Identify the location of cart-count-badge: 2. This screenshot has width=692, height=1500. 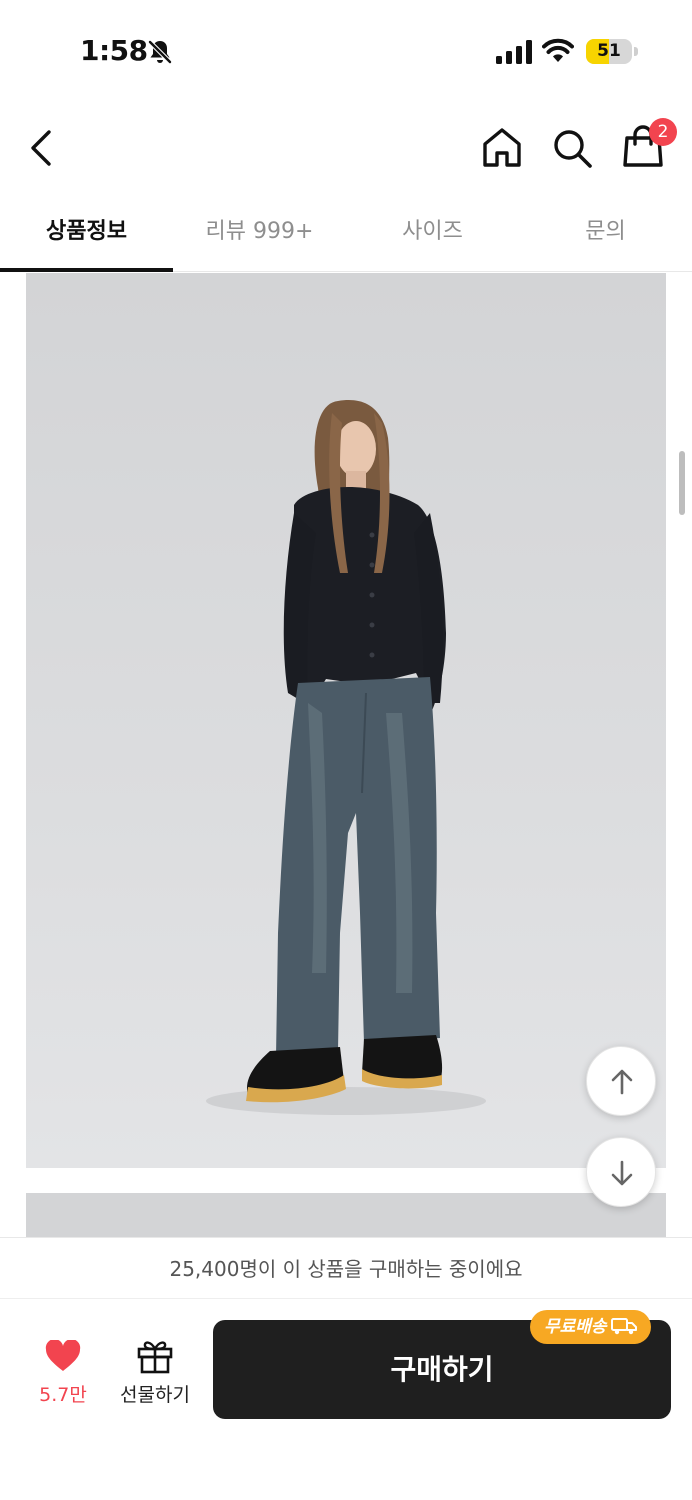
(663, 132).